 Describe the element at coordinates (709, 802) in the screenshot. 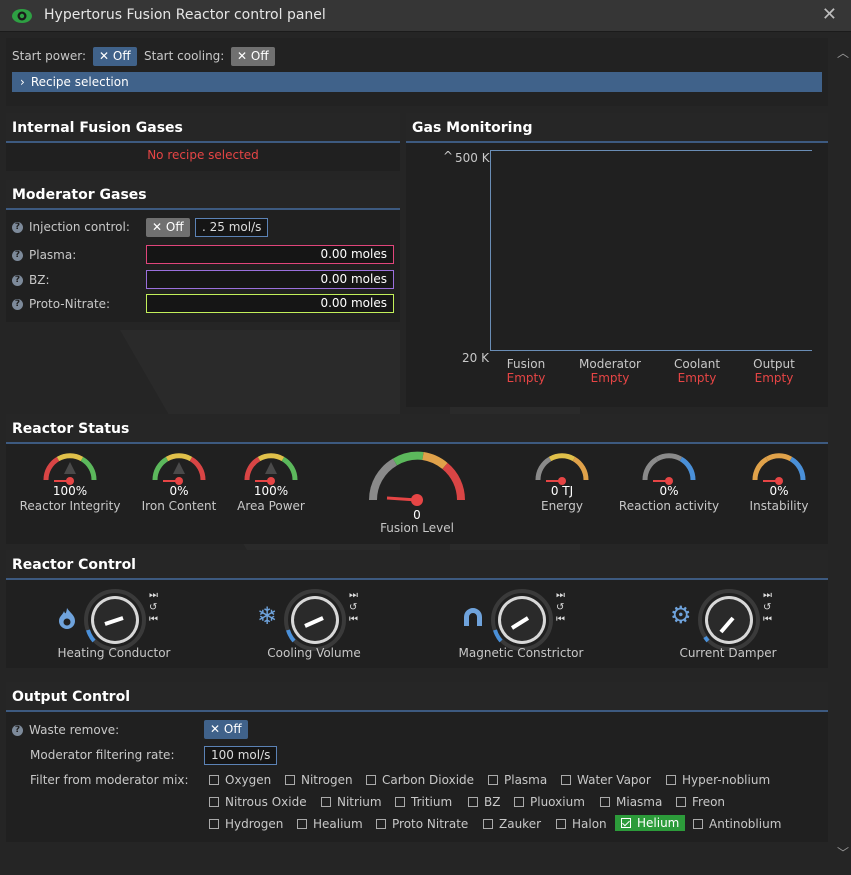

I see `filter-label: Freon` at that location.